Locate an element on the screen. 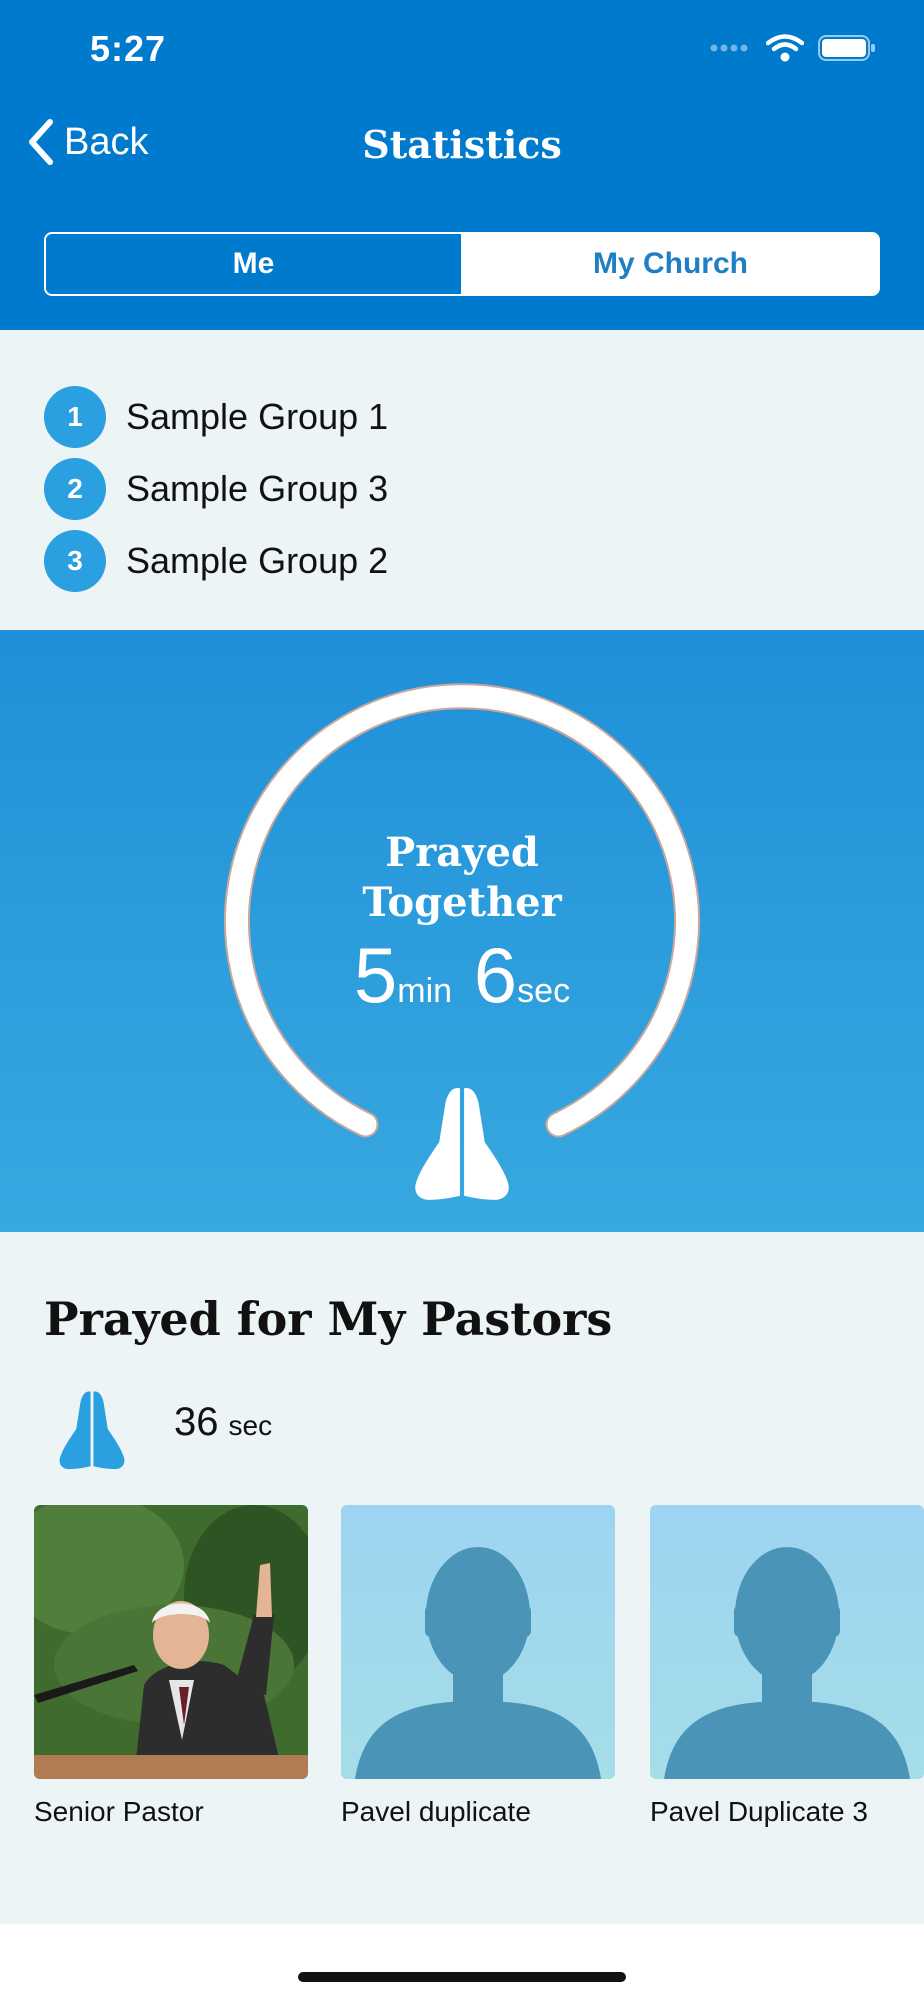  group-name: Sample Group 2 is located at coordinates (257, 560).